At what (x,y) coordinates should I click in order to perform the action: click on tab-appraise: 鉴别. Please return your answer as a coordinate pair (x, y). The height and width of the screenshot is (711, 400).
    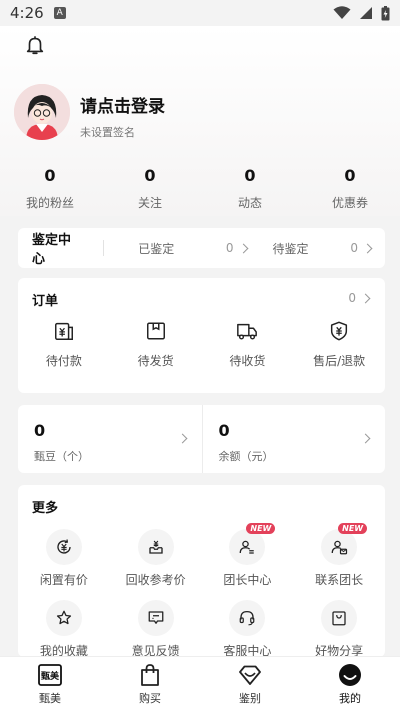
    Looking at the image, I should click on (250, 684).